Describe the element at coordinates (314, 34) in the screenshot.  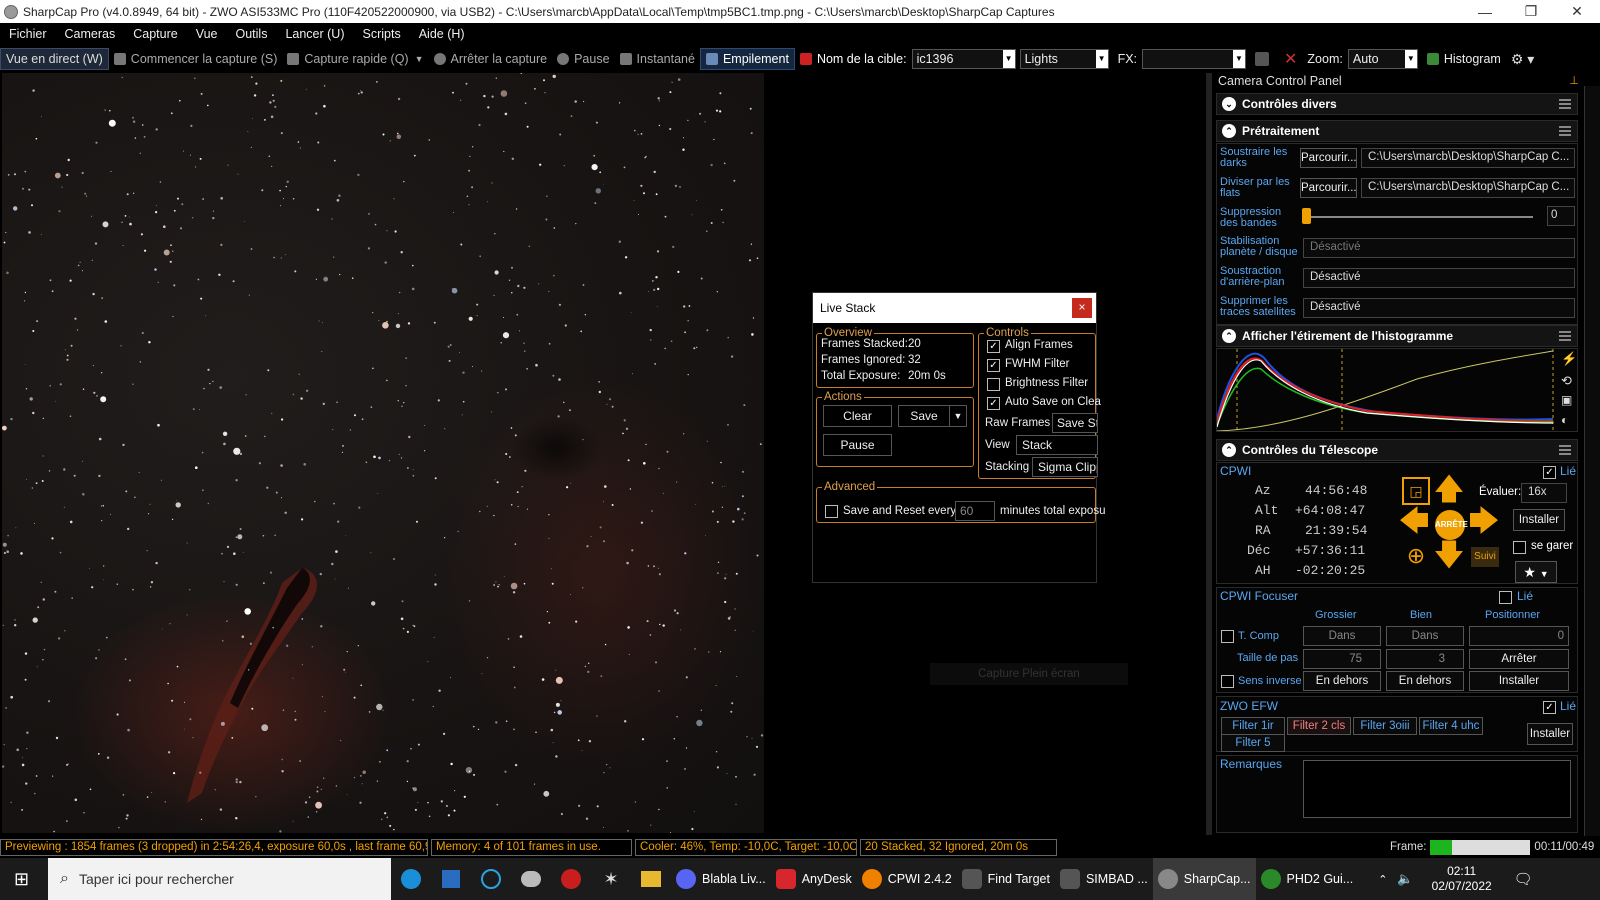
I see `menu-lancer: Lancer (U)` at that location.